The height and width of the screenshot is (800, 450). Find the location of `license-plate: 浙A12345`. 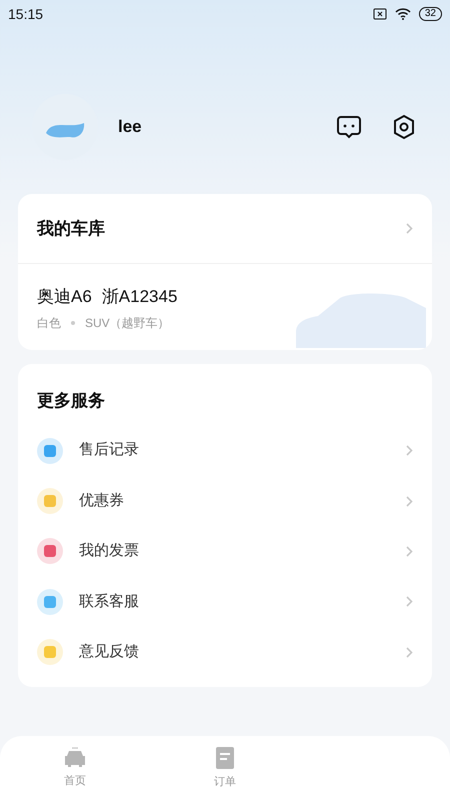

license-plate: 浙A12345 is located at coordinates (140, 297).